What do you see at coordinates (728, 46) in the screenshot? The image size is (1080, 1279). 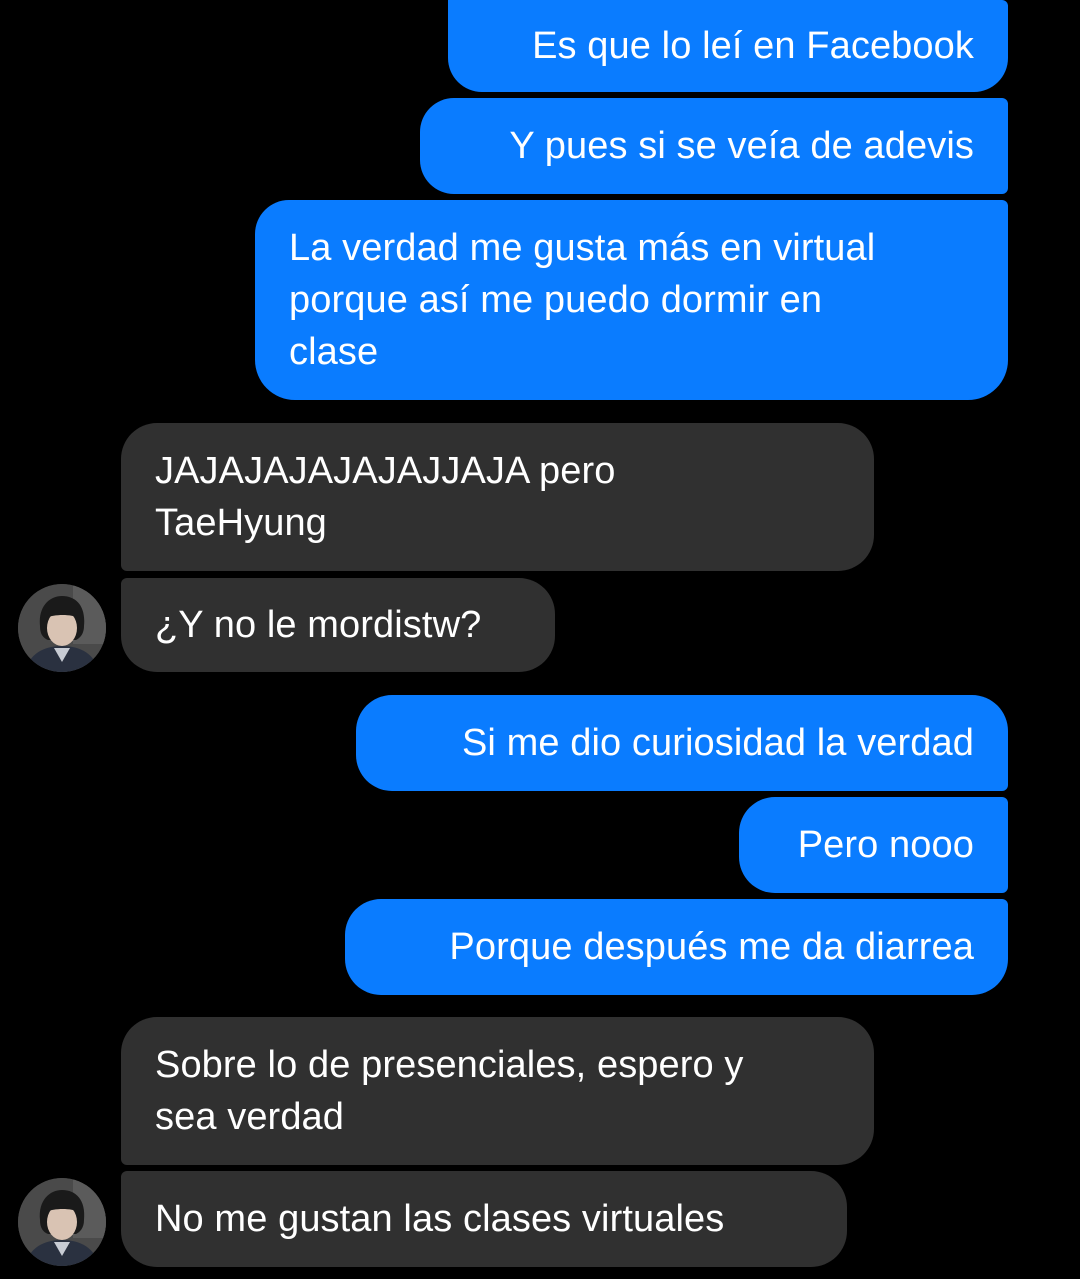 I see `message-bubble-outgoing: Es que lo leí en Facebook` at bounding box center [728, 46].